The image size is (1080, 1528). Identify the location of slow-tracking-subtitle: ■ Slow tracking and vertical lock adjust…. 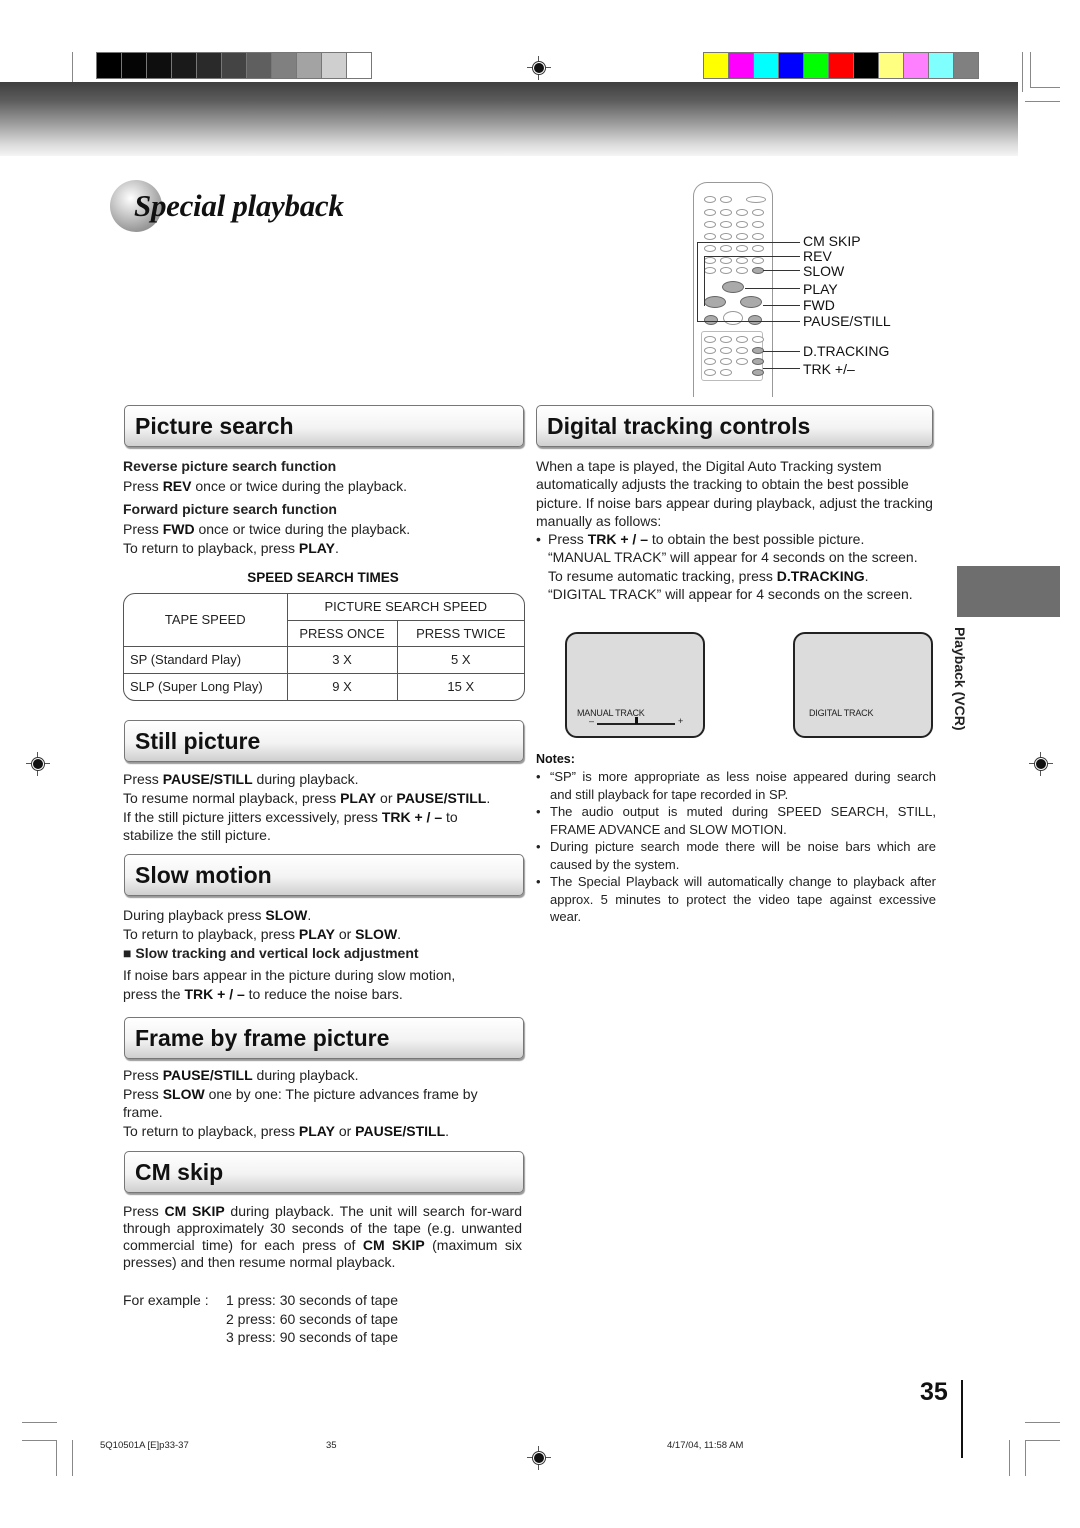
(271, 953).